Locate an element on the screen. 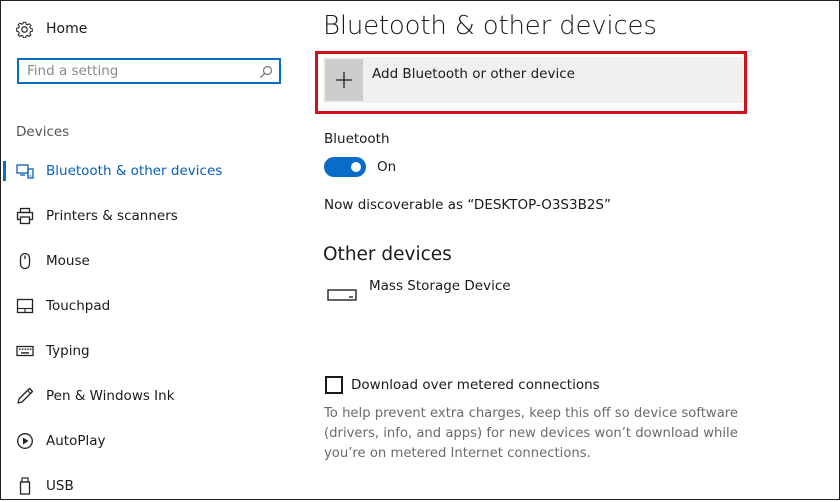 This screenshot has width=840, height=502. sidebar-item-autoplay: AutoPlay is located at coordinates (151, 441).